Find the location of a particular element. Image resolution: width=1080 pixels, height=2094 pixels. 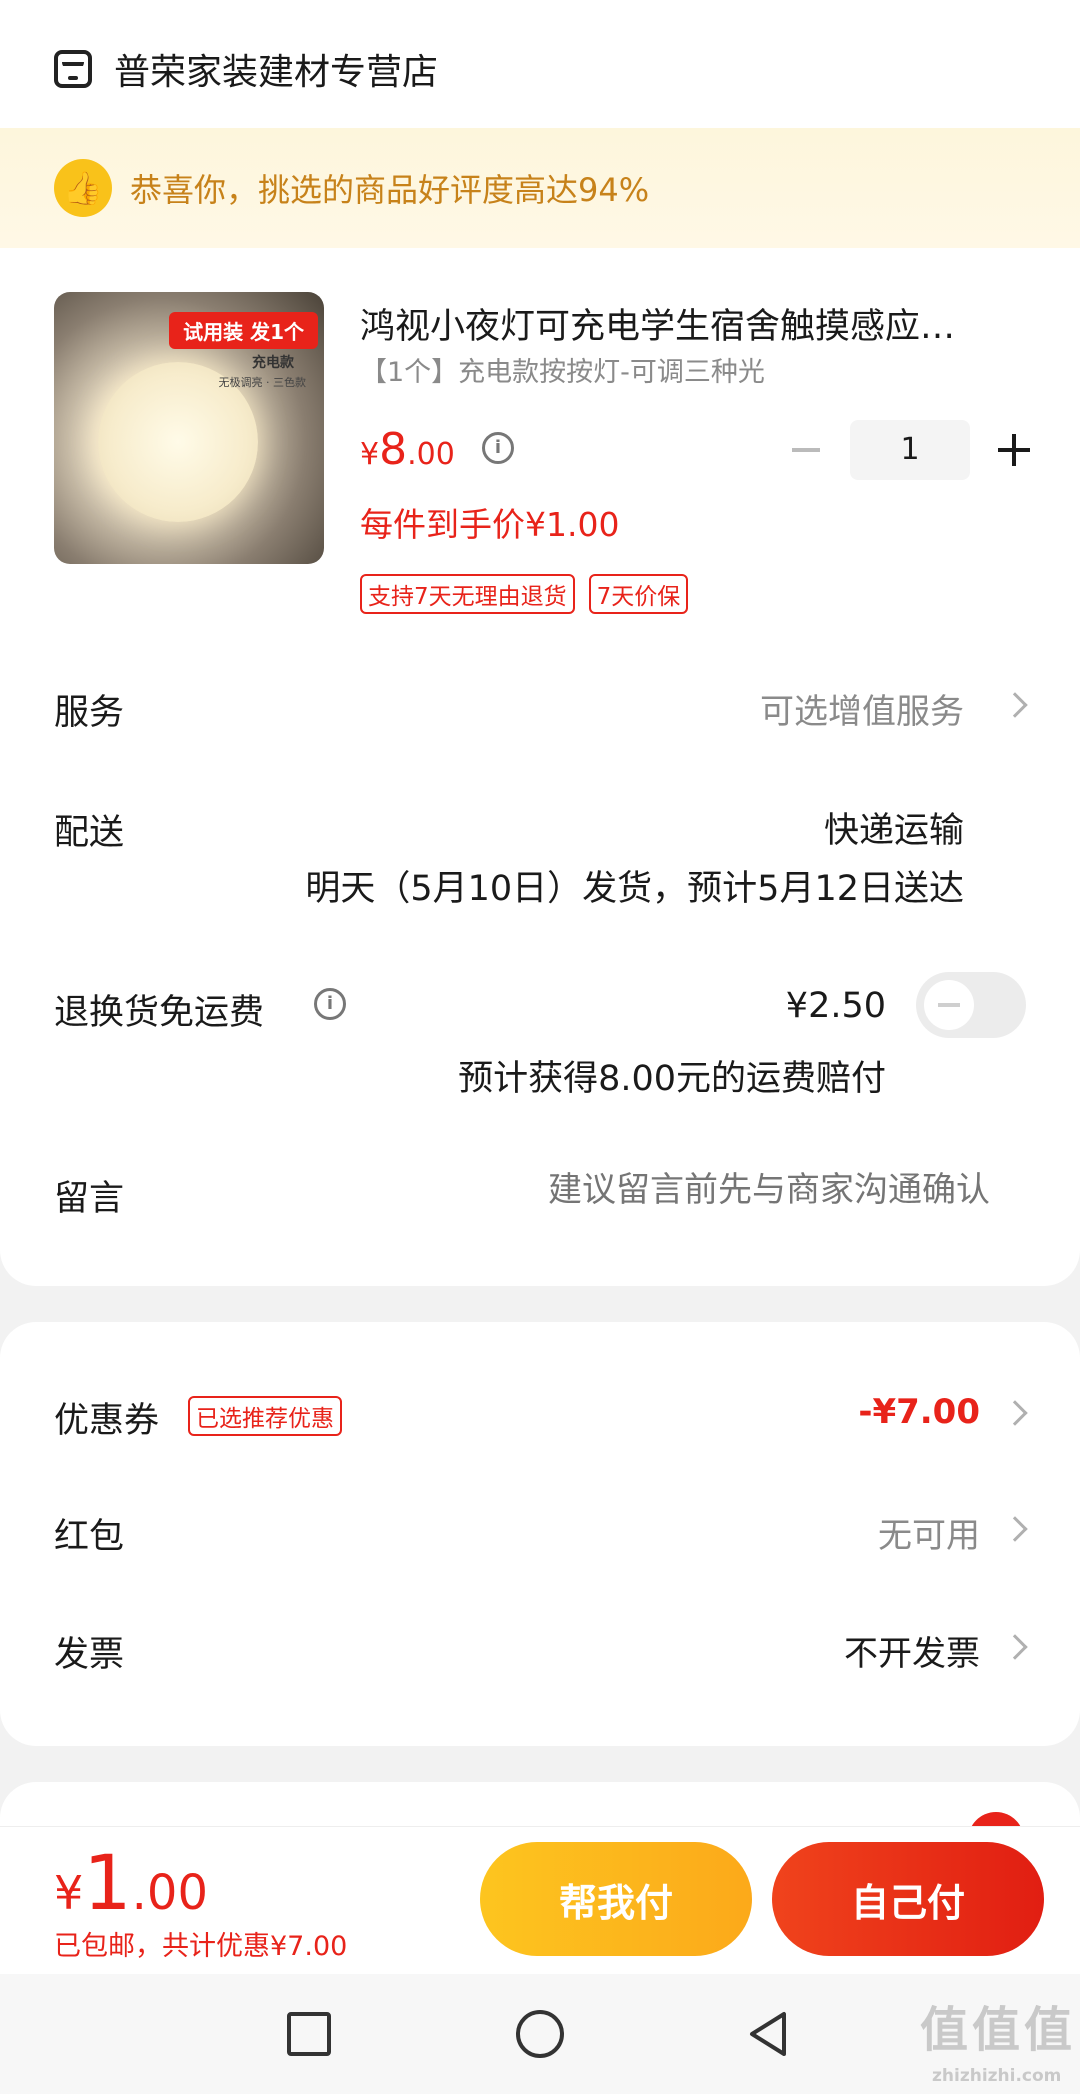

price-symbol: ¥ is located at coordinates (370, 454).